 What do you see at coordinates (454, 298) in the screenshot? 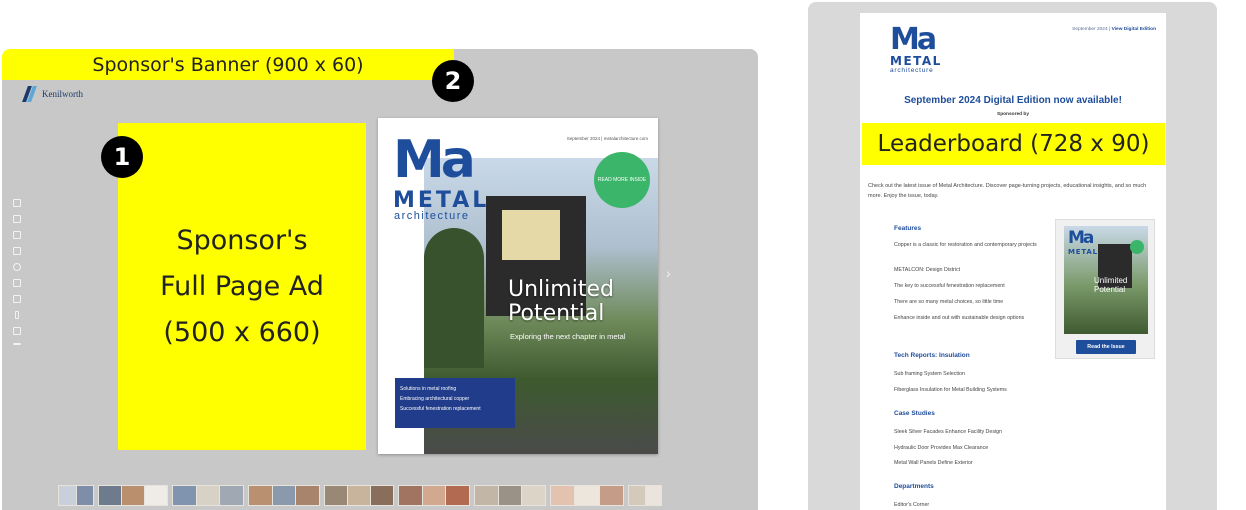
I see `cover-tree-shape` at bounding box center [454, 298].